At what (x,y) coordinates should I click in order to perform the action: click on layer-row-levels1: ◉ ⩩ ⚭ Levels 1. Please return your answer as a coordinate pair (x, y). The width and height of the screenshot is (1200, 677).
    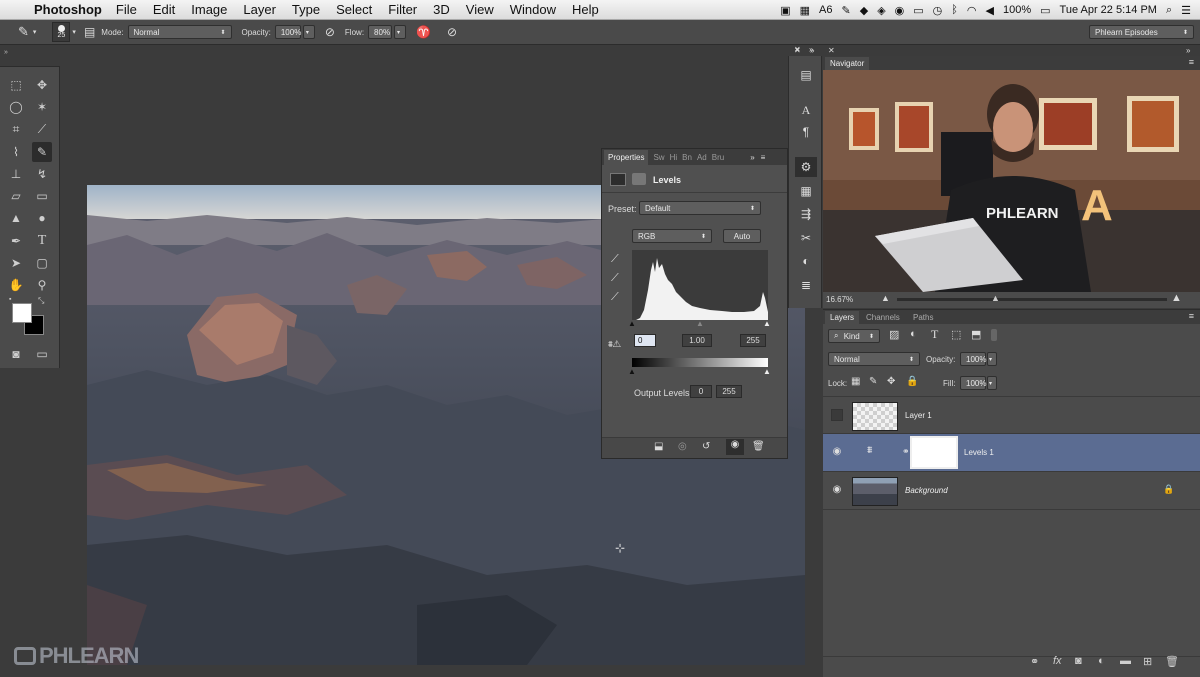
    Looking at the image, I should click on (1011, 453).